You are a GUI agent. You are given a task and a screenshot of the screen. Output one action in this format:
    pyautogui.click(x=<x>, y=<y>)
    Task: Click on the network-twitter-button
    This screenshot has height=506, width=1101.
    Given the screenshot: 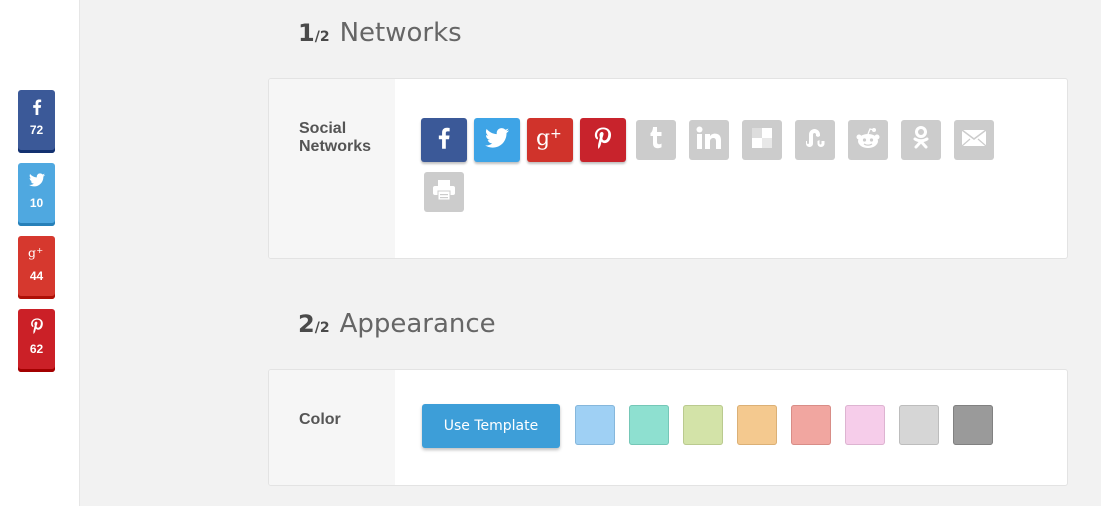 What is the action you would take?
    pyautogui.click(x=497, y=140)
    